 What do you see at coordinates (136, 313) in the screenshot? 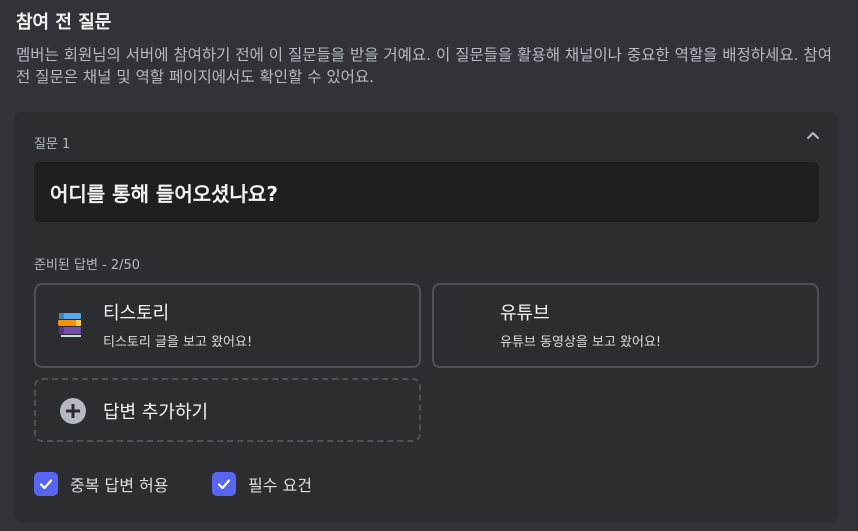
I see `answer-title: 티스토리` at bounding box center [136, 313].